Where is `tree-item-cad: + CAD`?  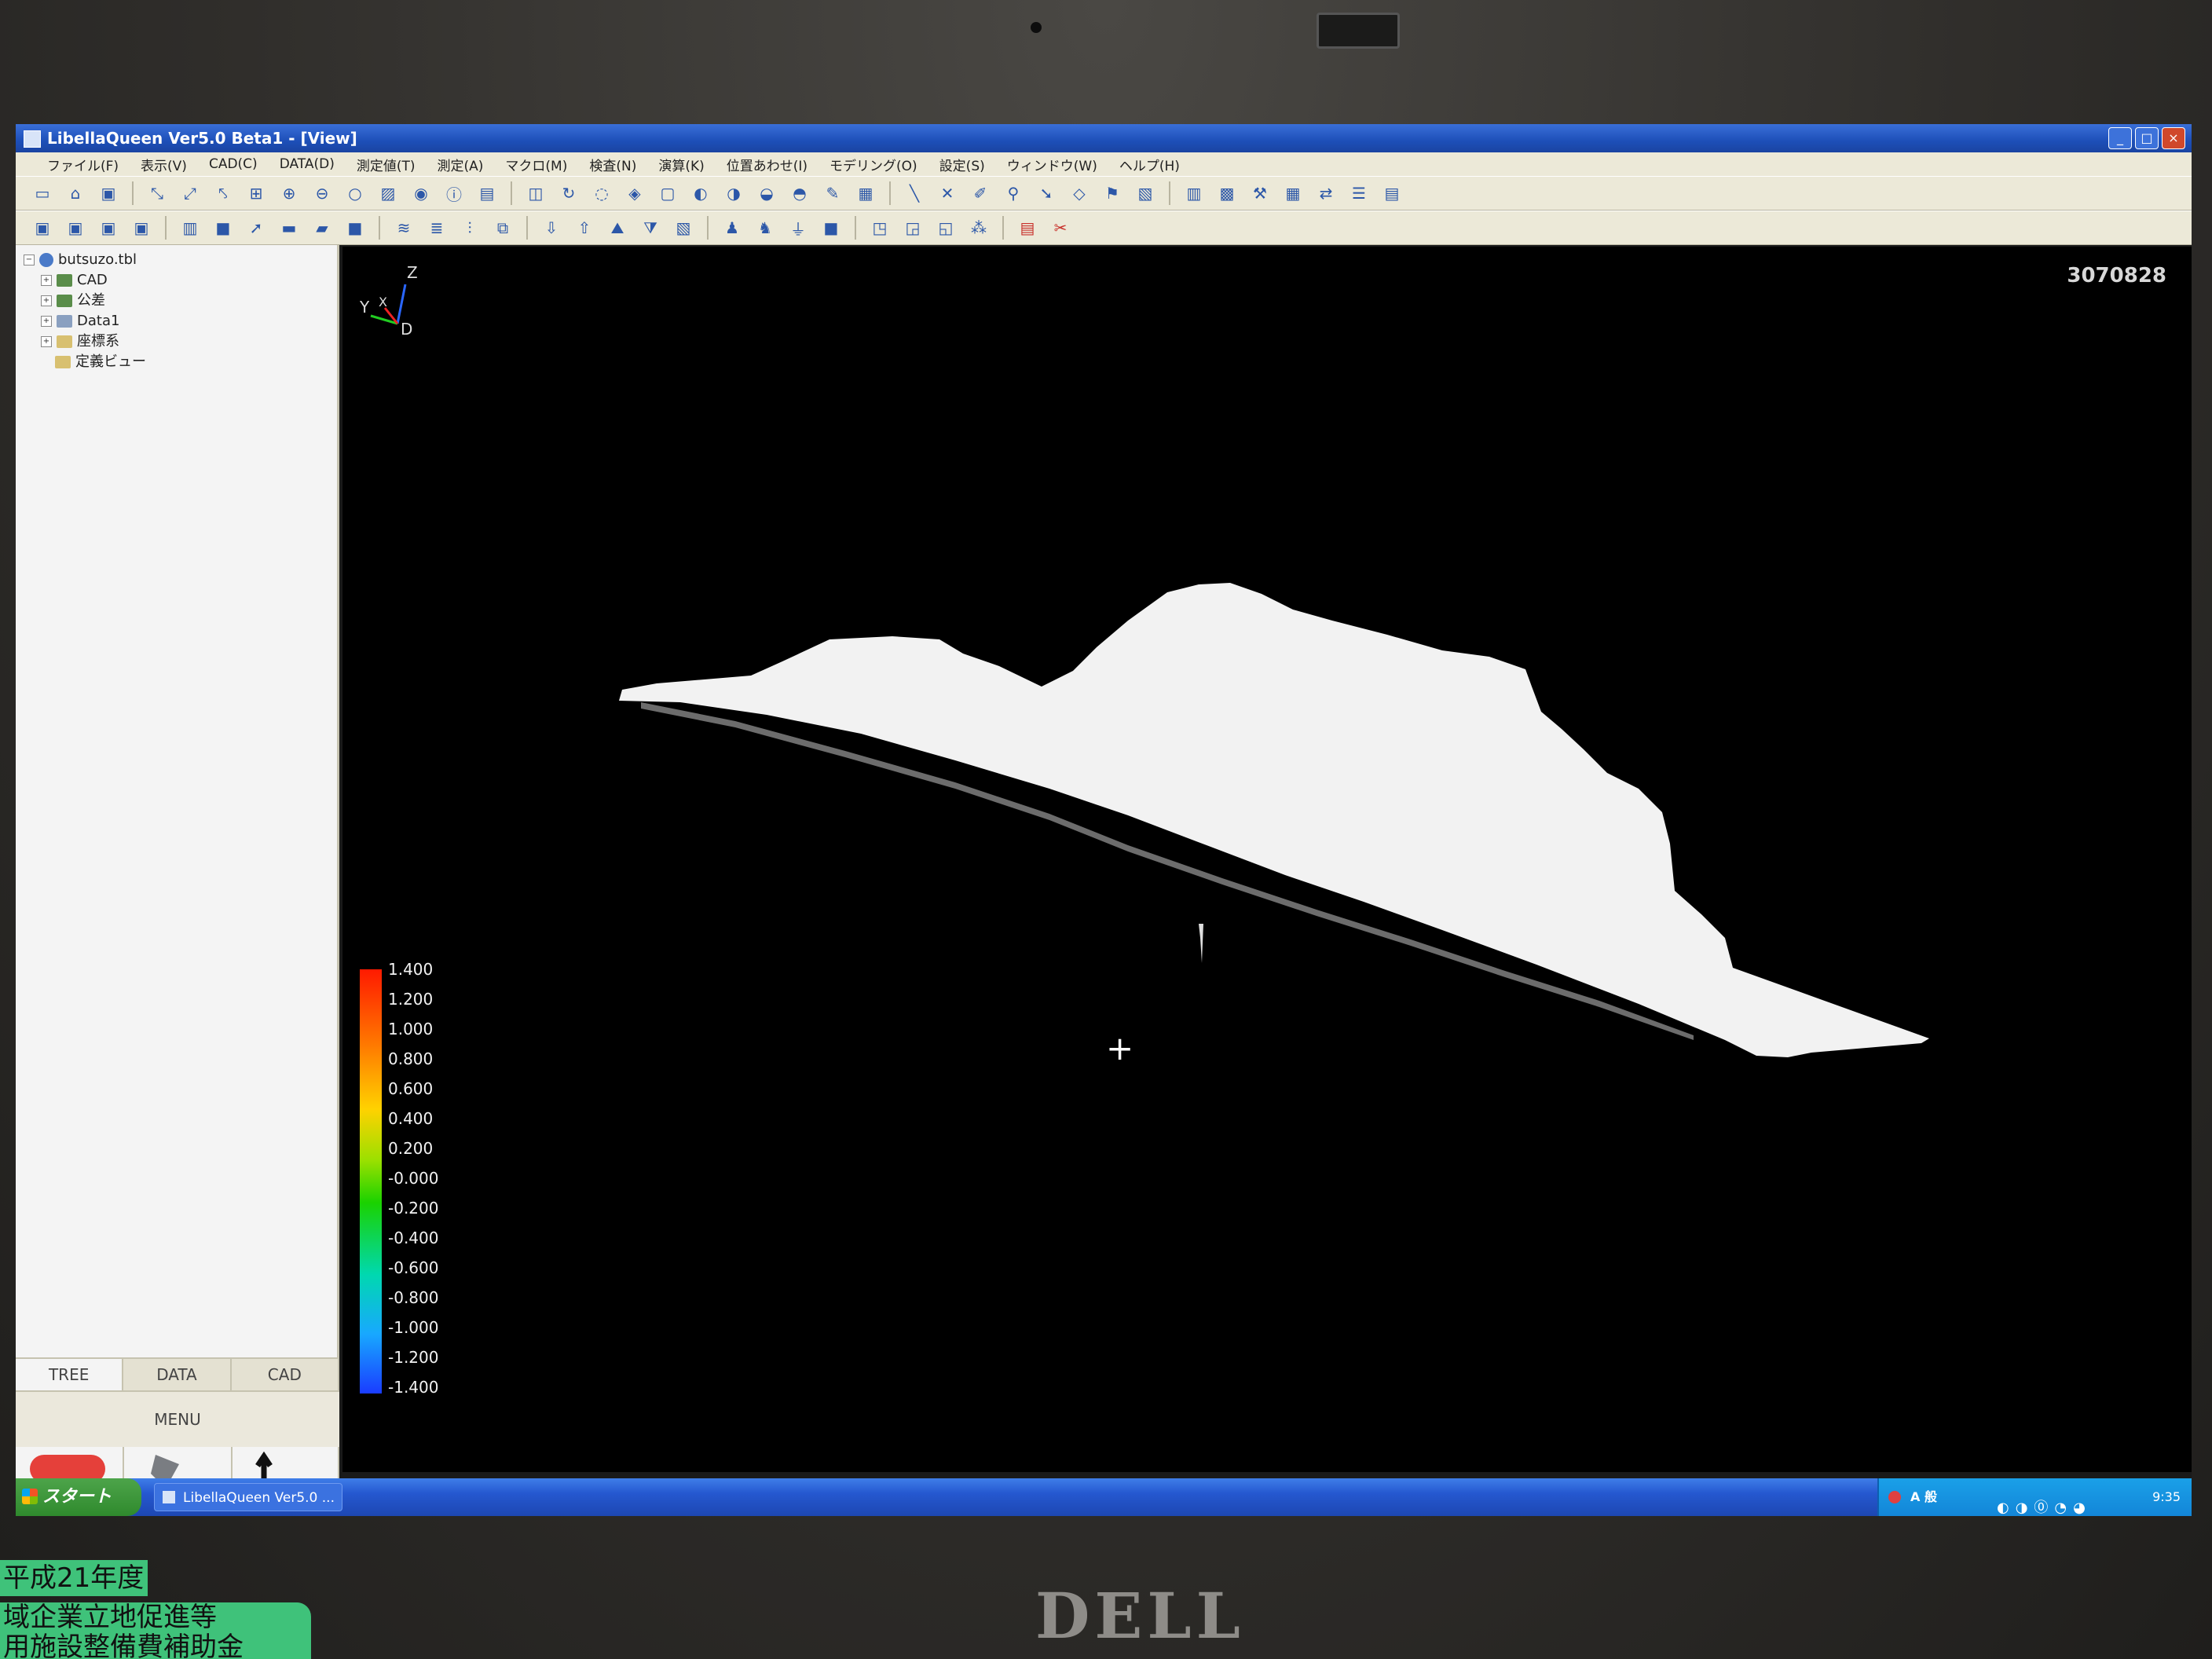 tree-item-cad: + CAD is located at coordinates (85, 280).